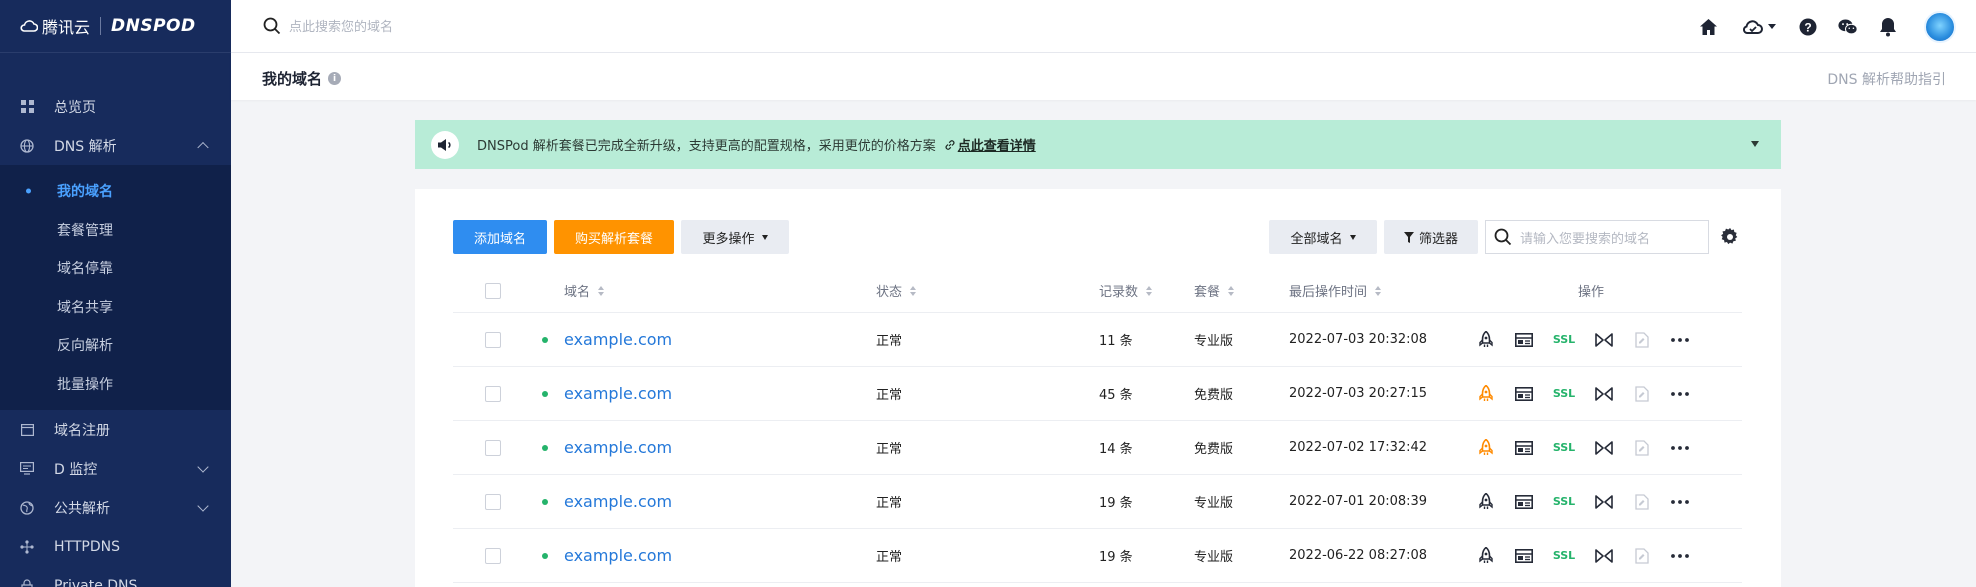 The height and width of the screenshot is (587, 1976). What do you see at coordinates (1214, 290) in the screenshot?
I see `col-plan: 套餐` at bounding box center [1214, 290].